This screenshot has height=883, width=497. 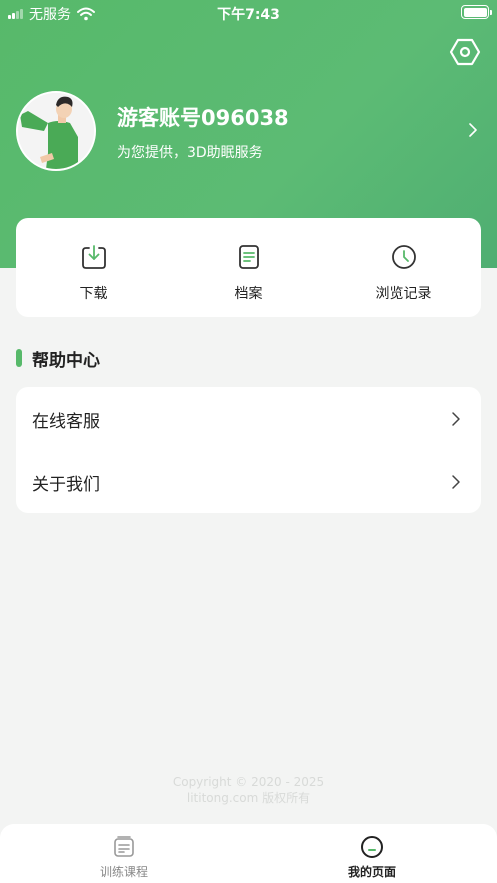 I want to click on download-icon, so click(x=93, y=257).